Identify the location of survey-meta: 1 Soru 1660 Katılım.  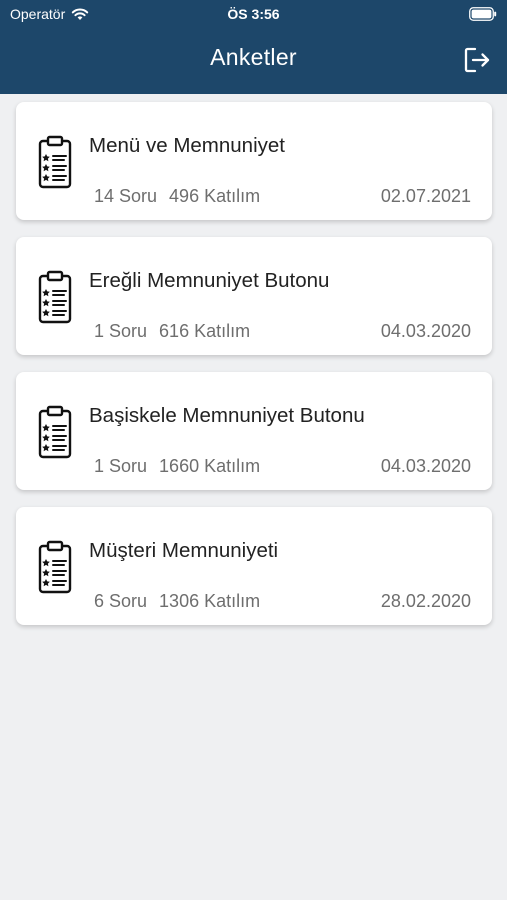
(177, 466).